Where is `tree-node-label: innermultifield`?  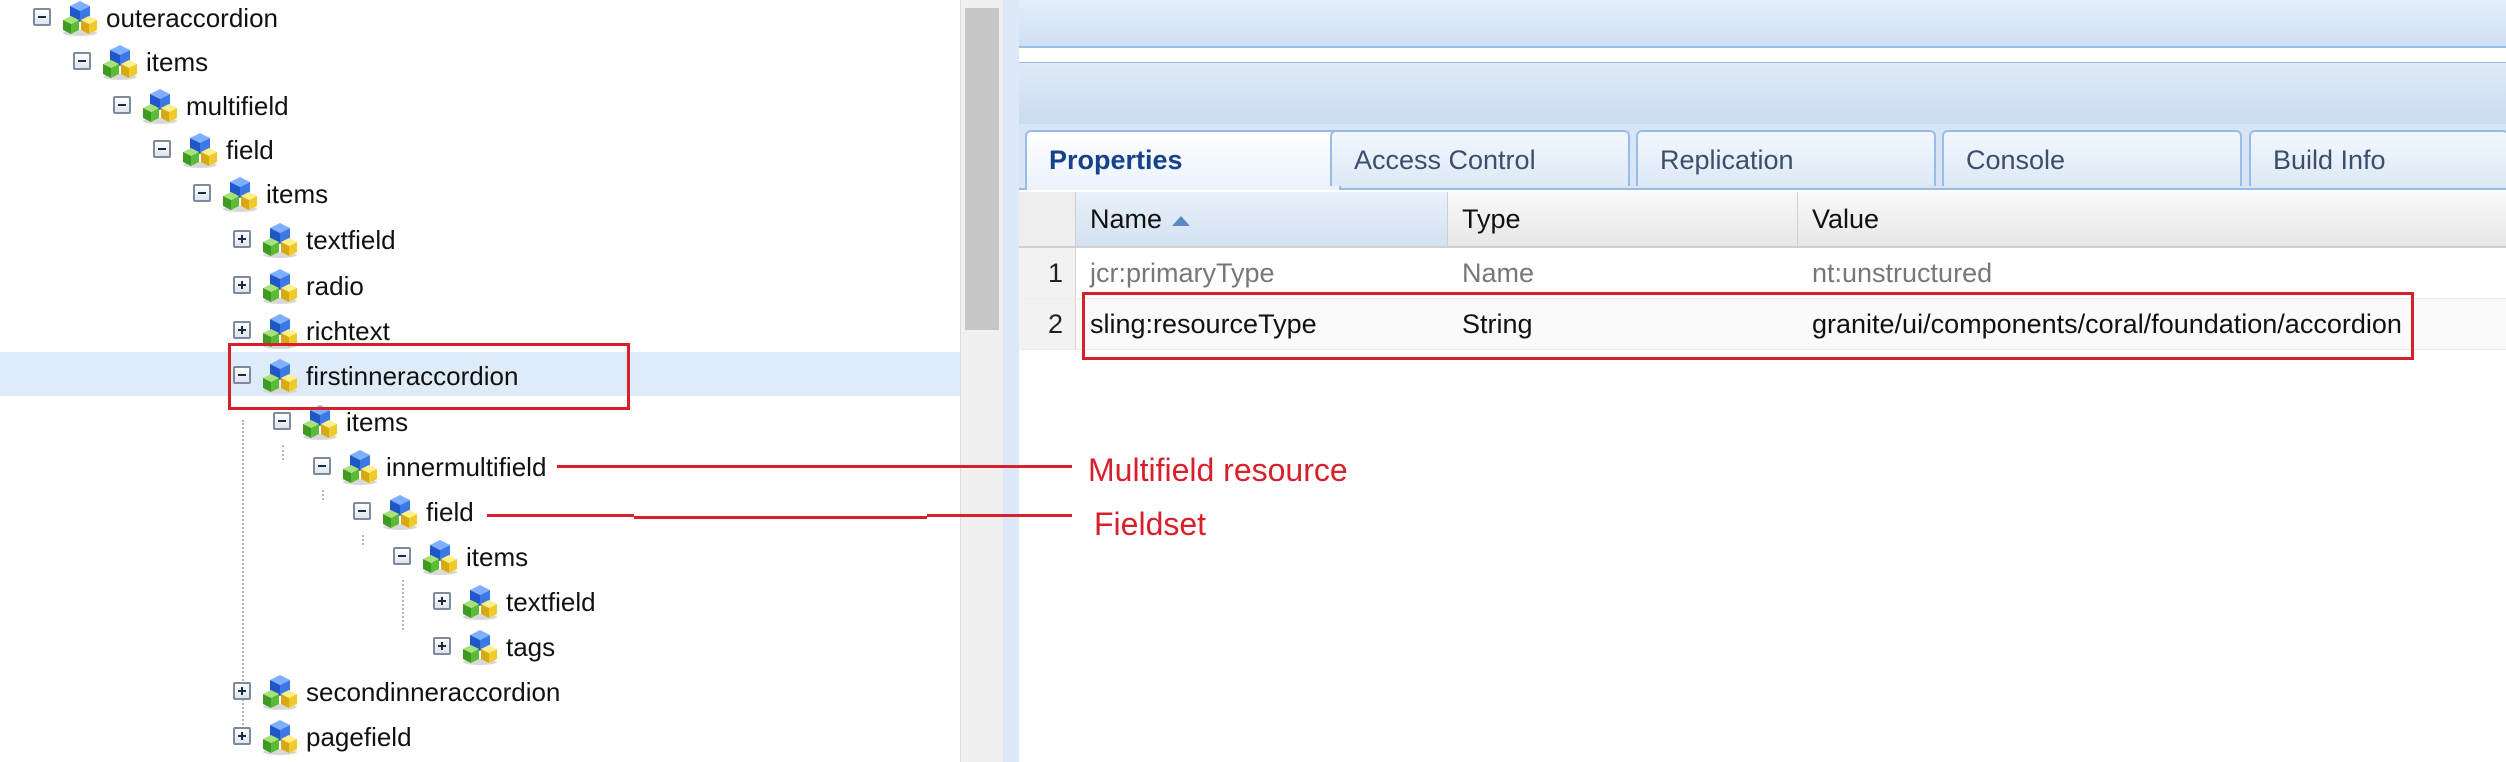
tree-node-label: innermultifield is located at coordinates (466, 467).